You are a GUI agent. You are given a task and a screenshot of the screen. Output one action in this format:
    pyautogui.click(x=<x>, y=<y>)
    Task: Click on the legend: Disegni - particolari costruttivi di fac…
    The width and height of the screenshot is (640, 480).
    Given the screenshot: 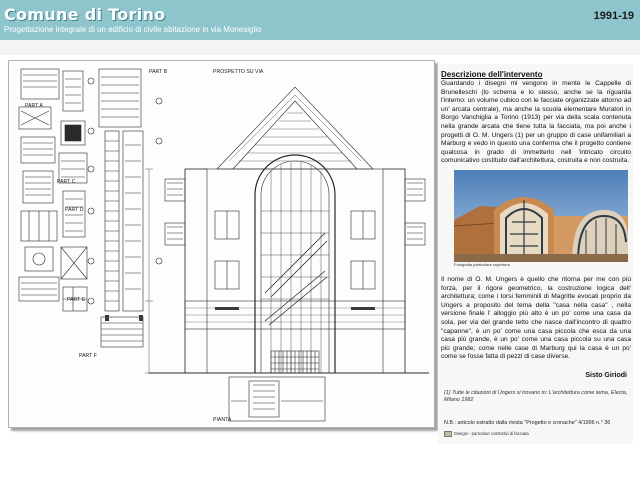 What is the action you would take?
    pyautogui.click(x=486, y=434)
    